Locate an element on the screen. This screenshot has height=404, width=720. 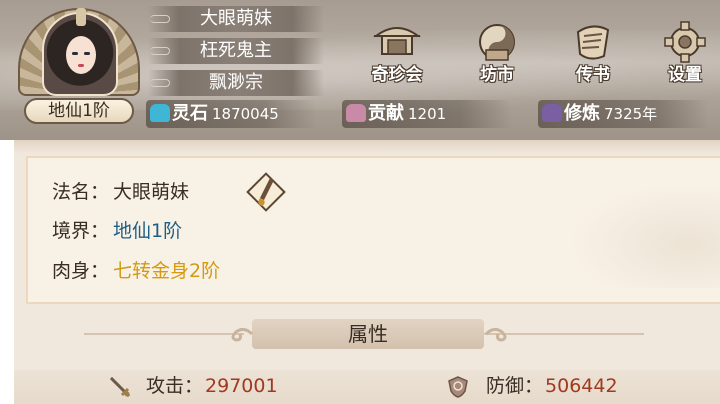
cloud-curl-ornament-right is located at coordinates (495, 334).